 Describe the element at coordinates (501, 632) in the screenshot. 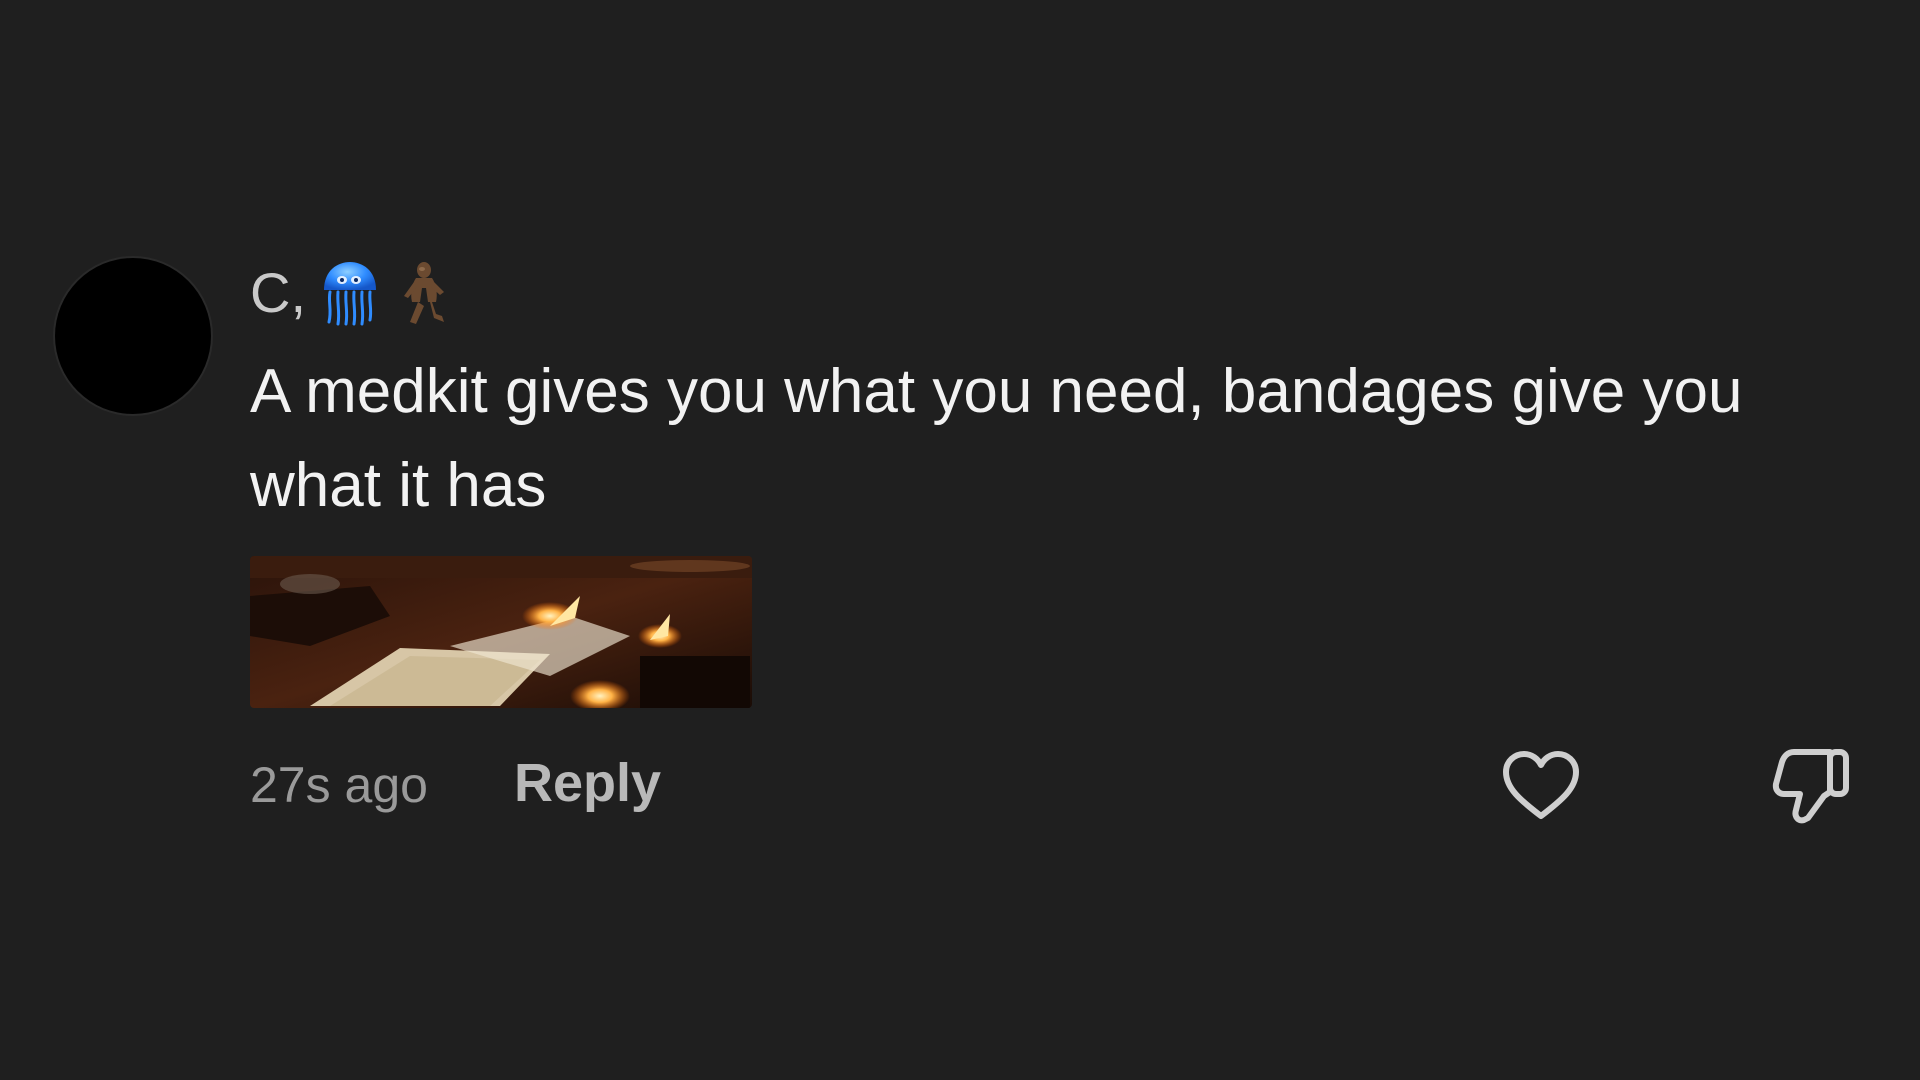

I see `gif-thumbnail` at that location.